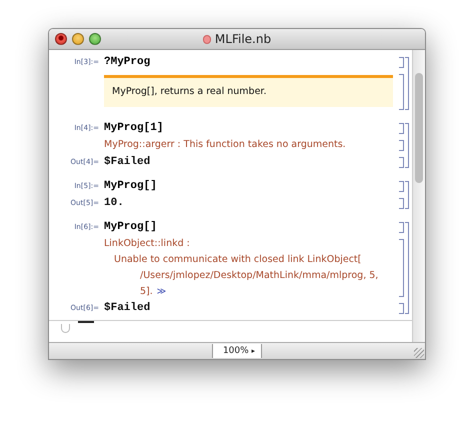 The image size is (474, 428). Describe the element at coordinates (61, 39) in the screenshot. I see `close-button` at that location.